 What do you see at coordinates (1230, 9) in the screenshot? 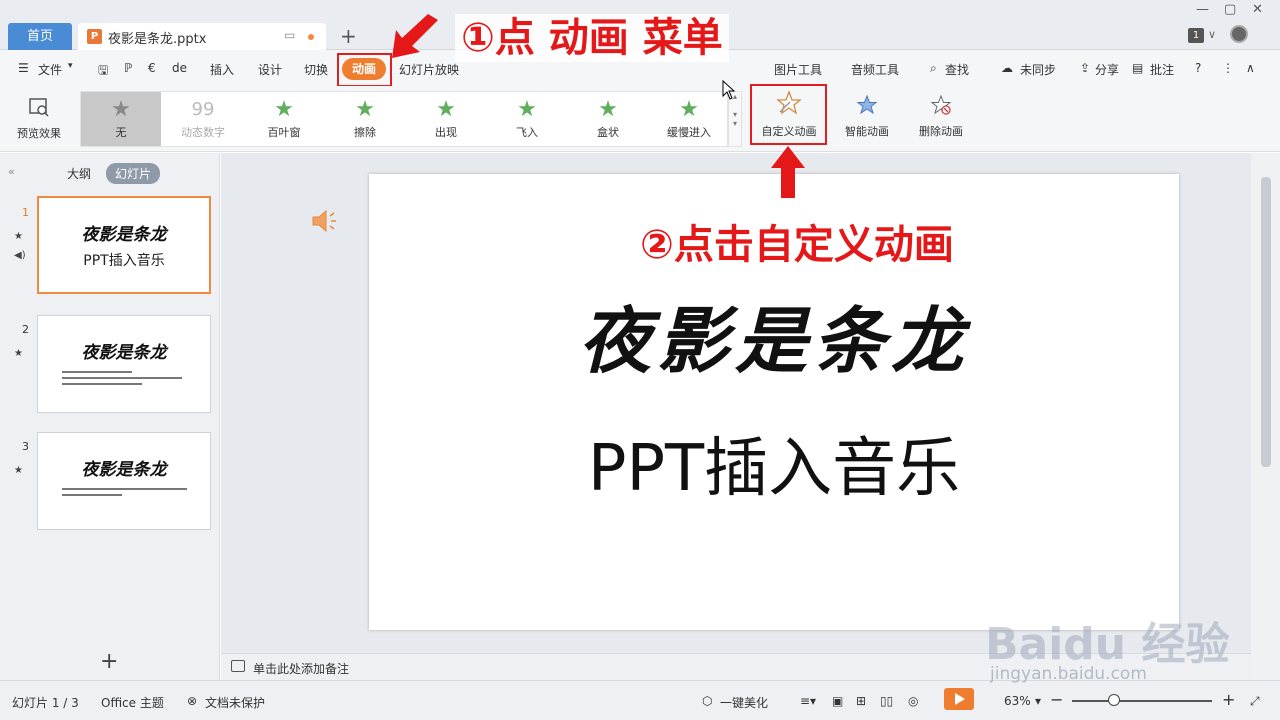
I see `maximize-icon: ▢` at bounding box center [1230, 9].